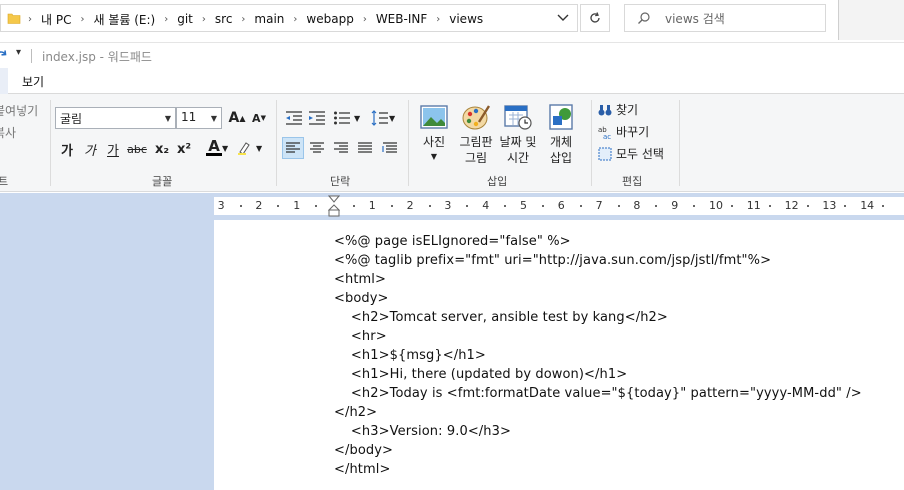 This screenshot has width=904, height=490. What do you see at coordinates (362, 469) in the screenshot?
I see `document-line: </html>` at bounding box center [362, 469].